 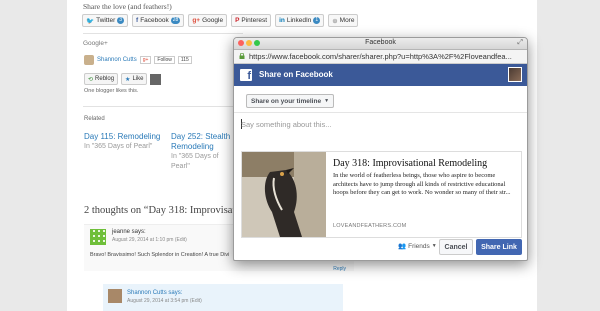 I want to click on related-heading: Related, so click(x=94, y=119).